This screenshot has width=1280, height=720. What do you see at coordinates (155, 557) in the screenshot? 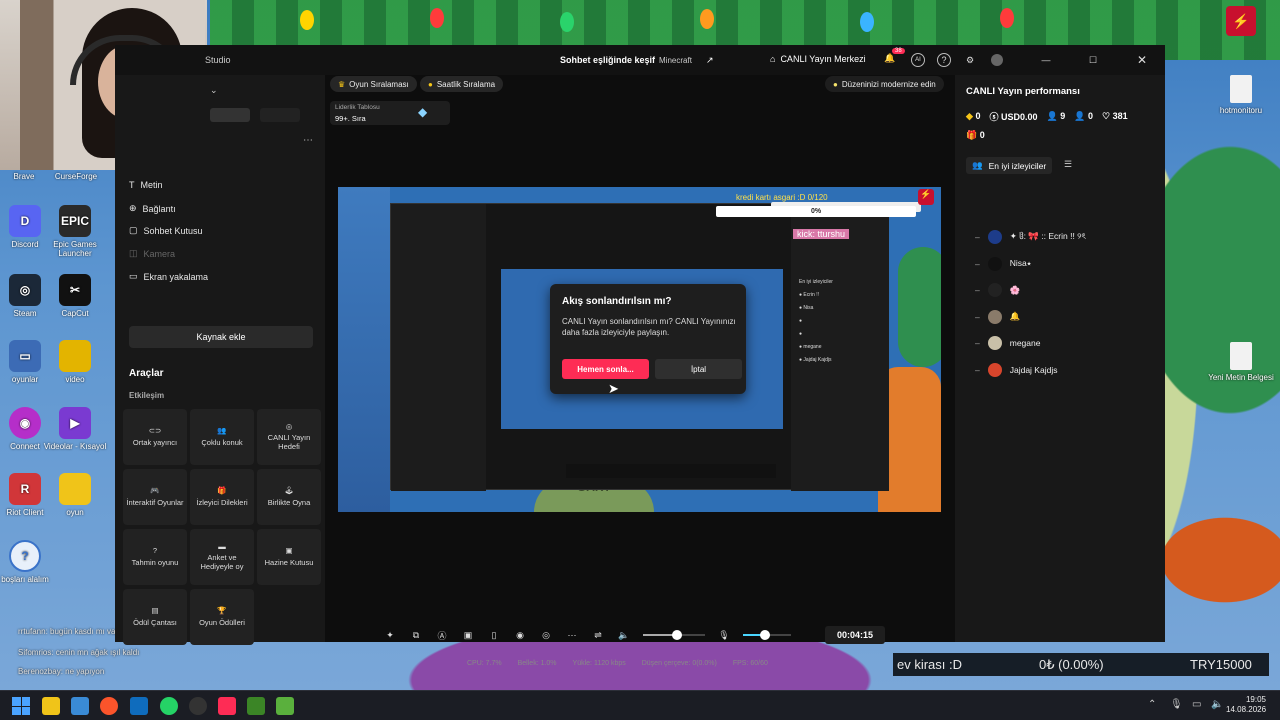
I see `tool-prediction: ? Tahmin oyunu` at bounding box center [155, 557].